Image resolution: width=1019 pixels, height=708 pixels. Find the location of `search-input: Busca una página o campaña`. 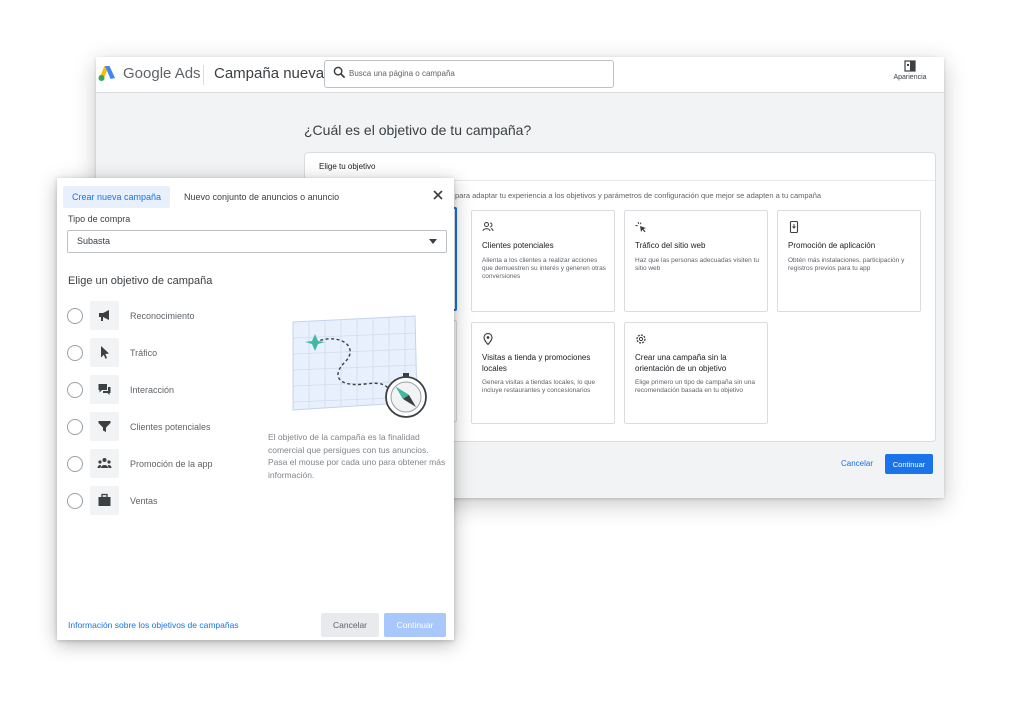

search-input: Busca una página o campaña is located at coordinates (469, 74).